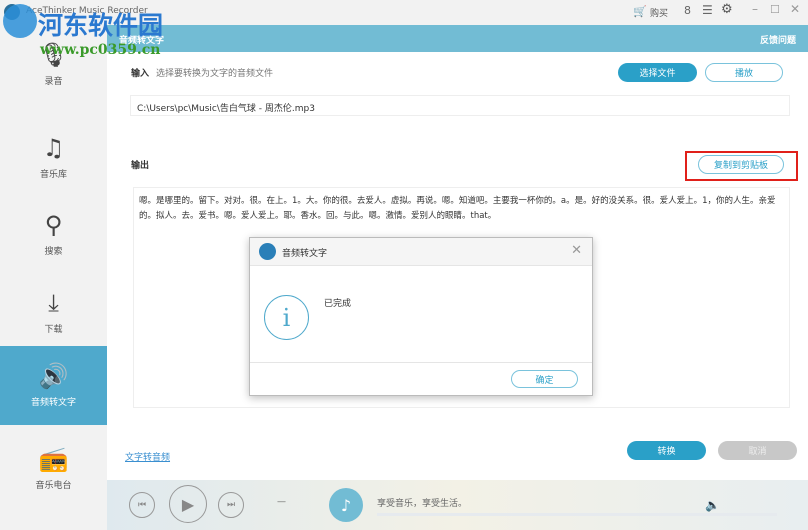 The width and height of the screenshot is (808, 530). What do you see at coordinates (53, 147) in the screenshot?
I see `music-library-icon: ♫` at bounding box center [53, 147].